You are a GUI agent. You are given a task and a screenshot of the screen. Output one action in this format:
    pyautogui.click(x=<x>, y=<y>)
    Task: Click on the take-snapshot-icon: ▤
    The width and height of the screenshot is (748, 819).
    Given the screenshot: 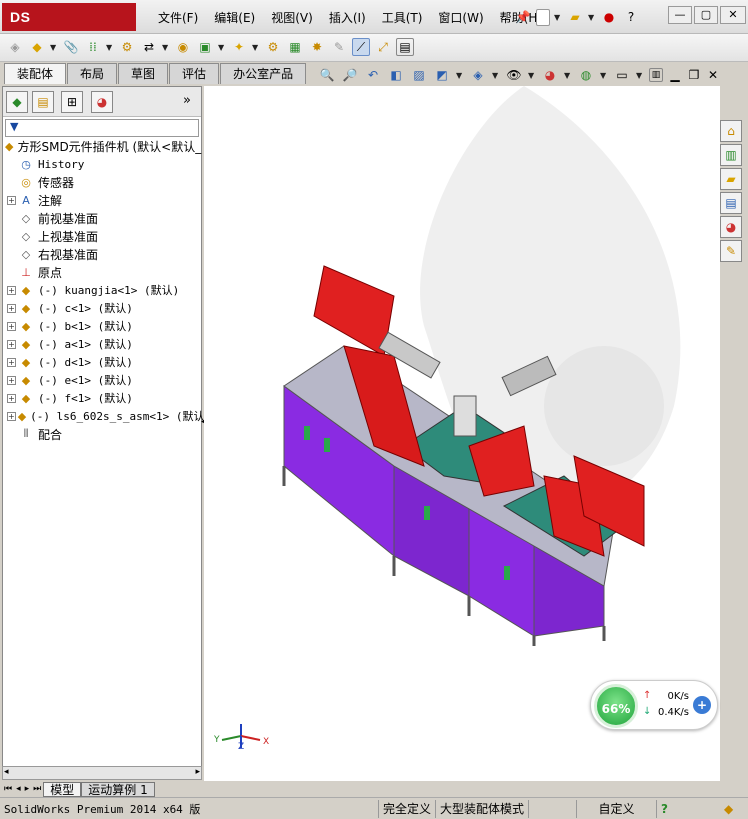 What is the action you would take?
    pyautogui.click(x=405, y=47)
    